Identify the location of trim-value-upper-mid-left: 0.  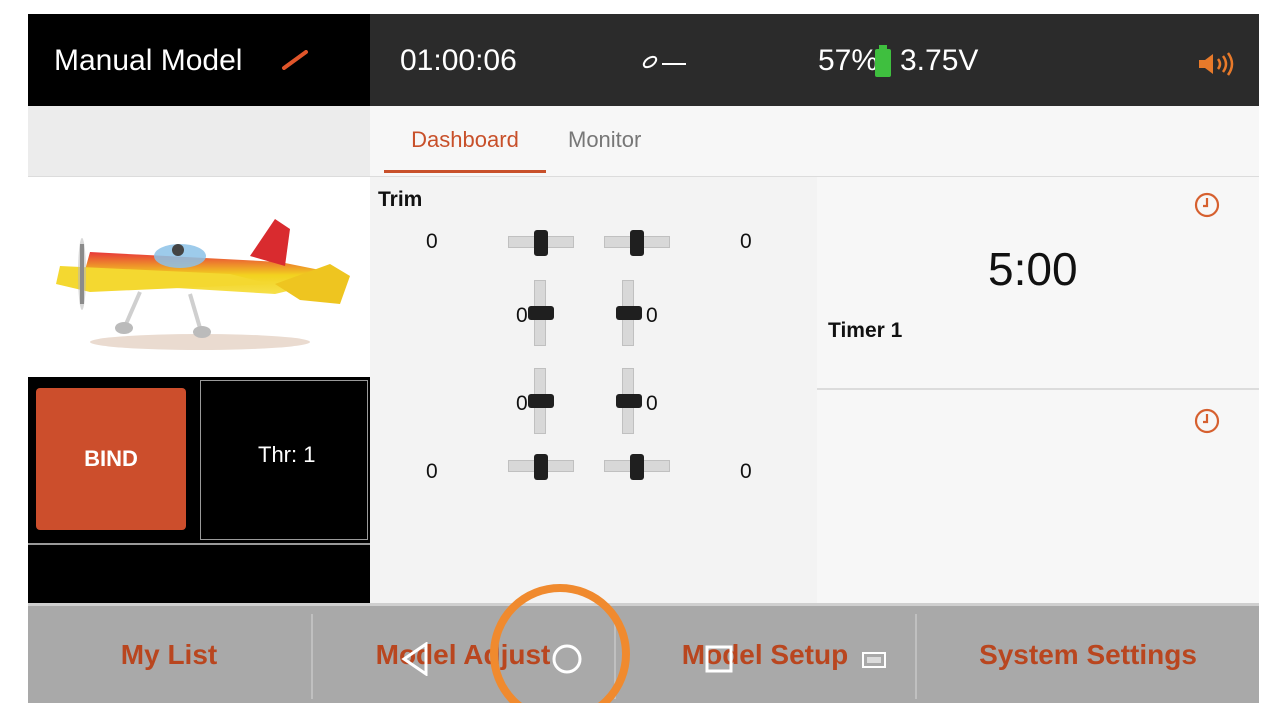
(522, 315).